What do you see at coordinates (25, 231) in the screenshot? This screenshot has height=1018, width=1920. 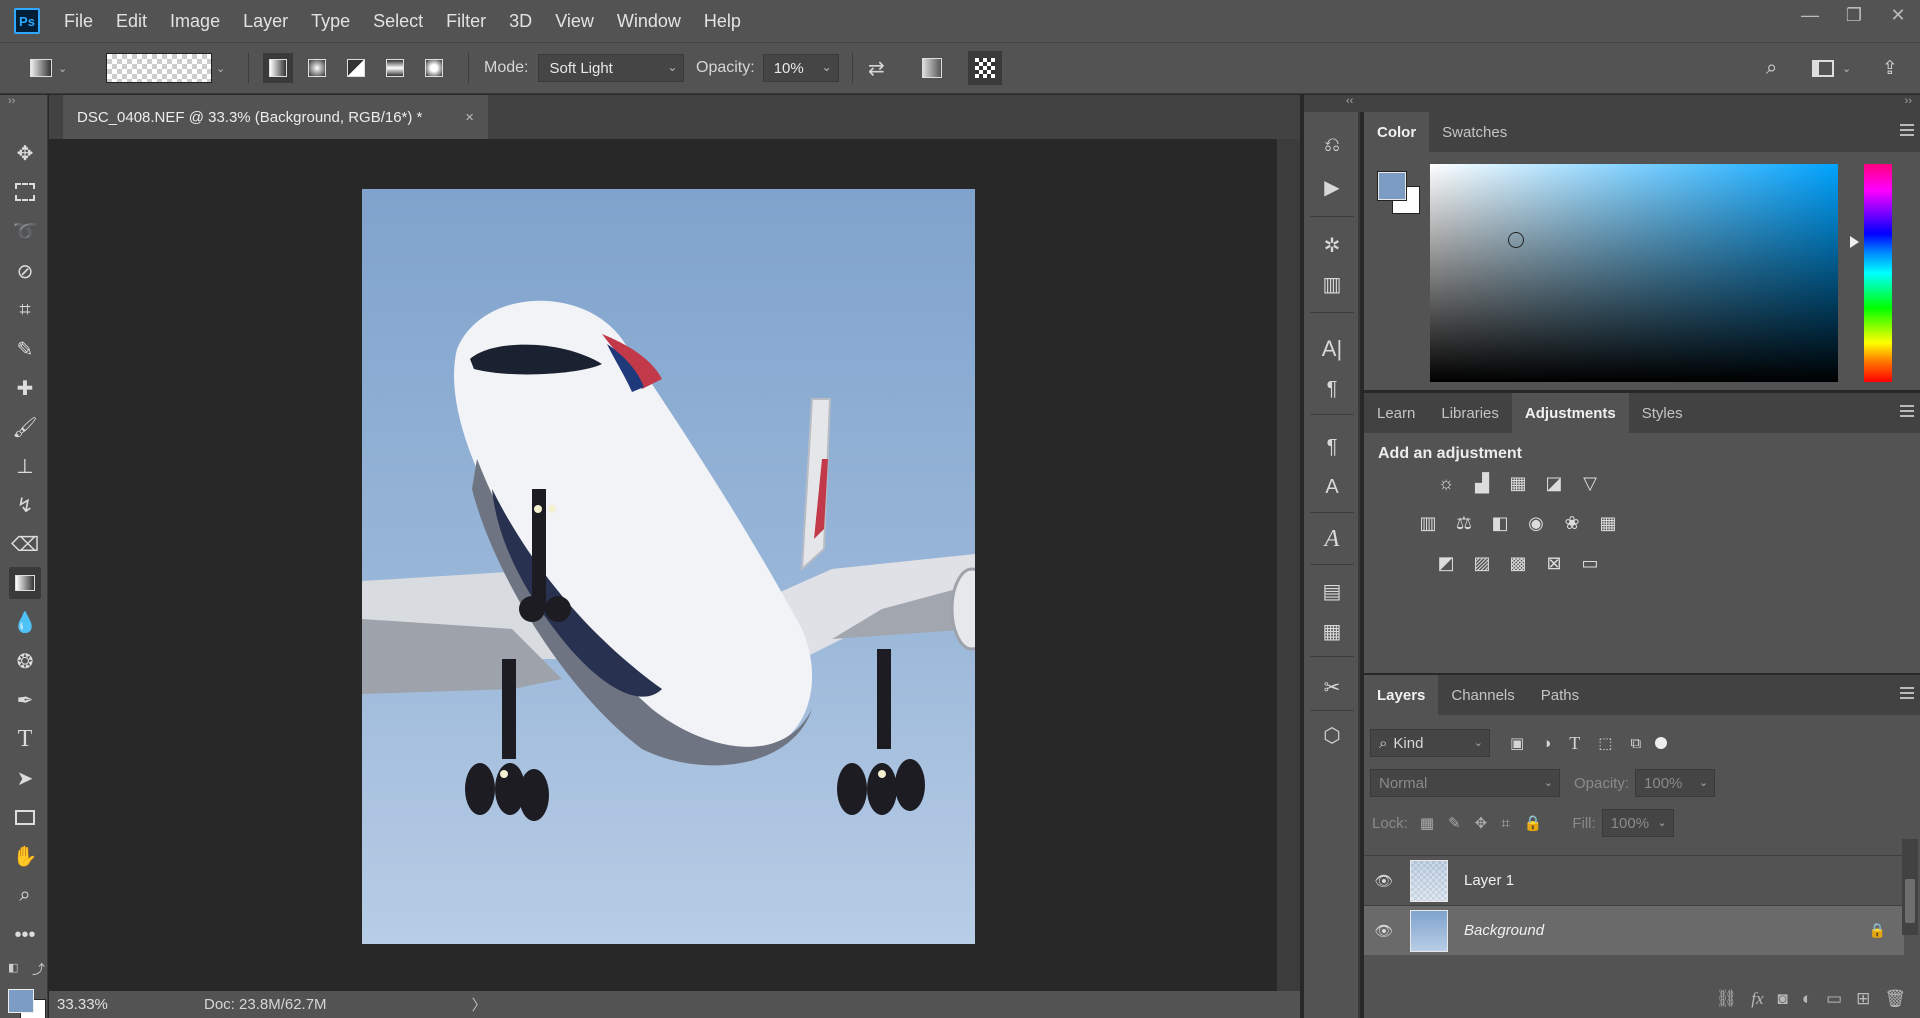 I see `lasso-tool: ➰` at bounding box center [25, 231].